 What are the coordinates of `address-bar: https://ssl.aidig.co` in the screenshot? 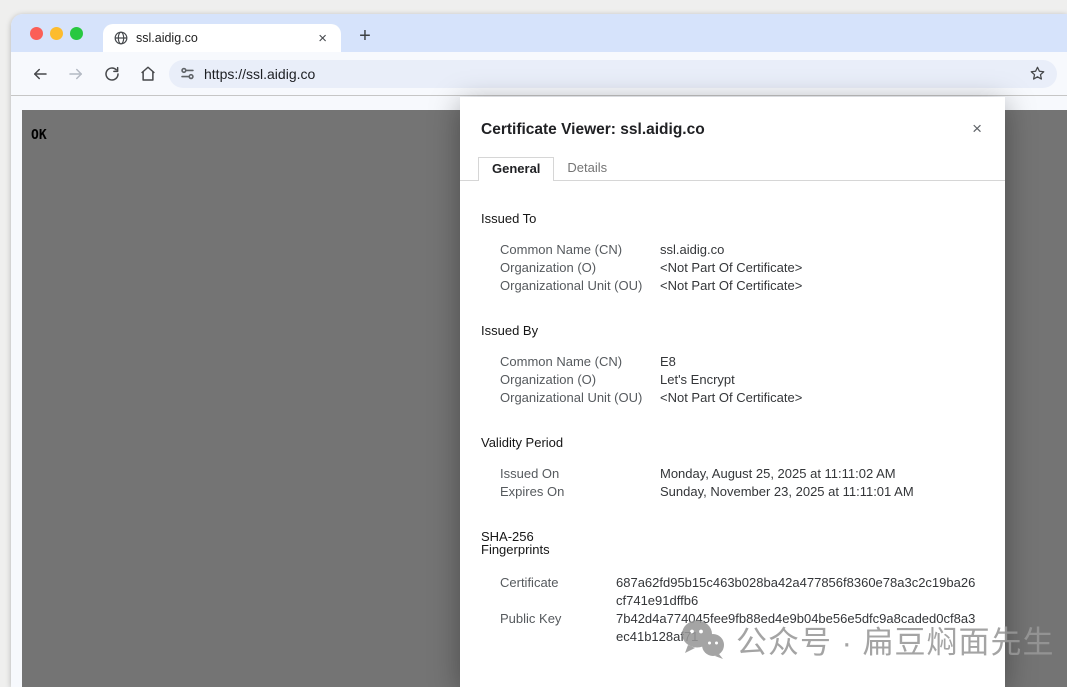 It's located at (613, 73).